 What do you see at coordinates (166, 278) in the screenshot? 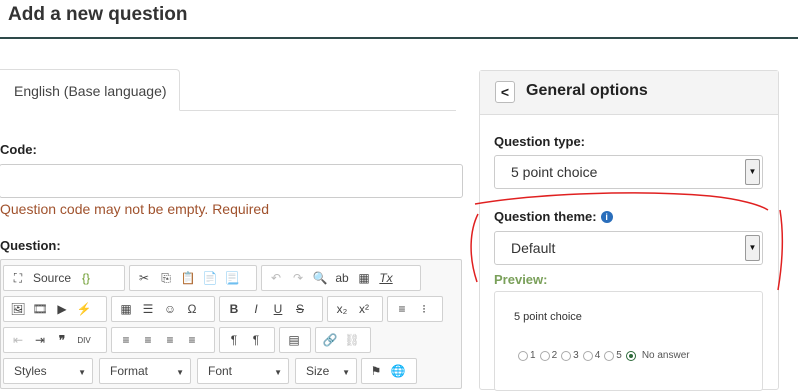
I see `copy-icon: ⎘` at bounding box center [166, 278].